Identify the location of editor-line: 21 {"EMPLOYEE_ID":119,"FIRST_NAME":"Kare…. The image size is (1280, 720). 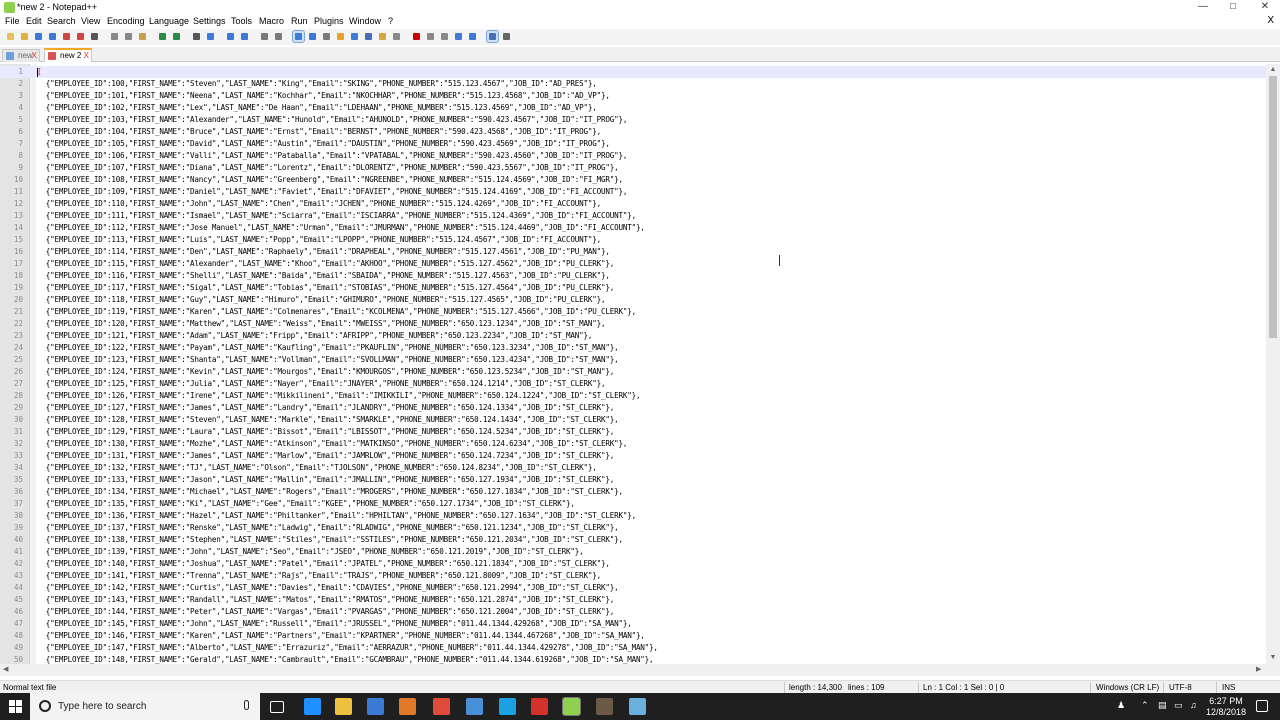
(633, 312).